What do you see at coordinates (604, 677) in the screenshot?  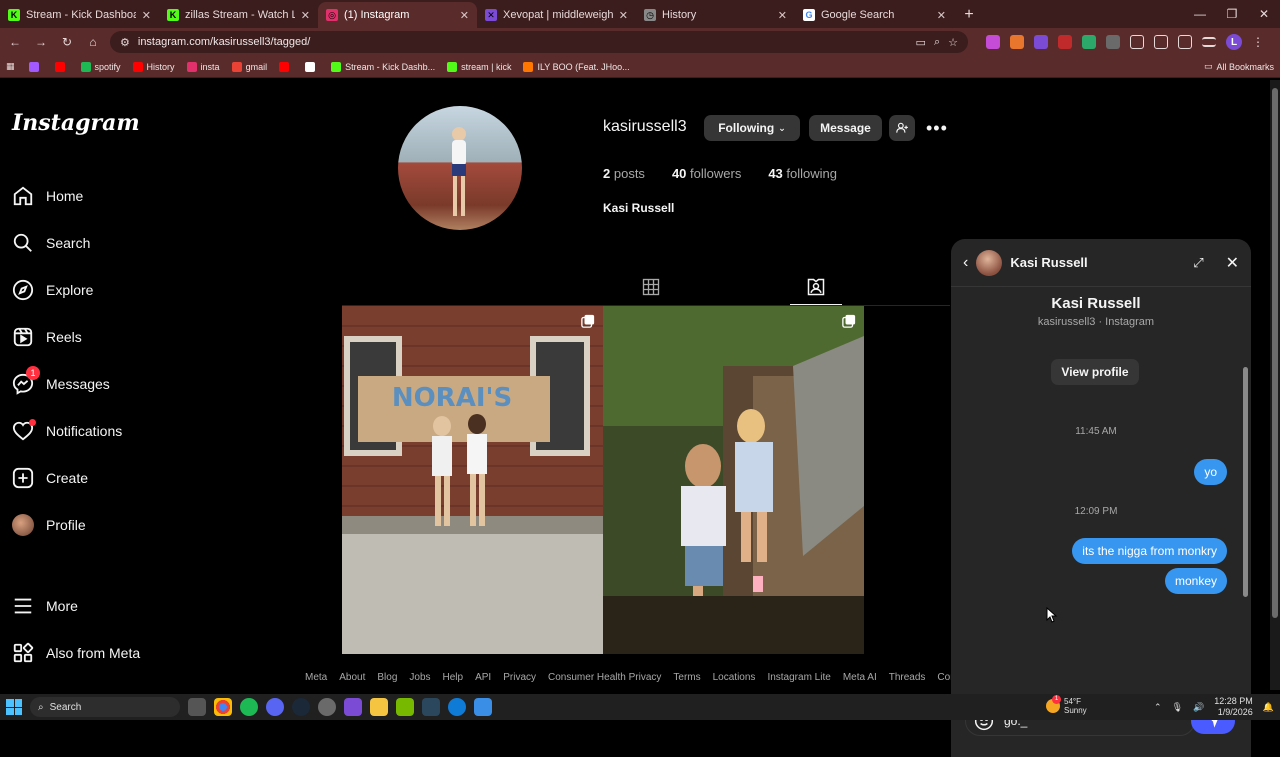 I see `footer-link: Consumer Health Privacy` at bounding box center [604, 677].